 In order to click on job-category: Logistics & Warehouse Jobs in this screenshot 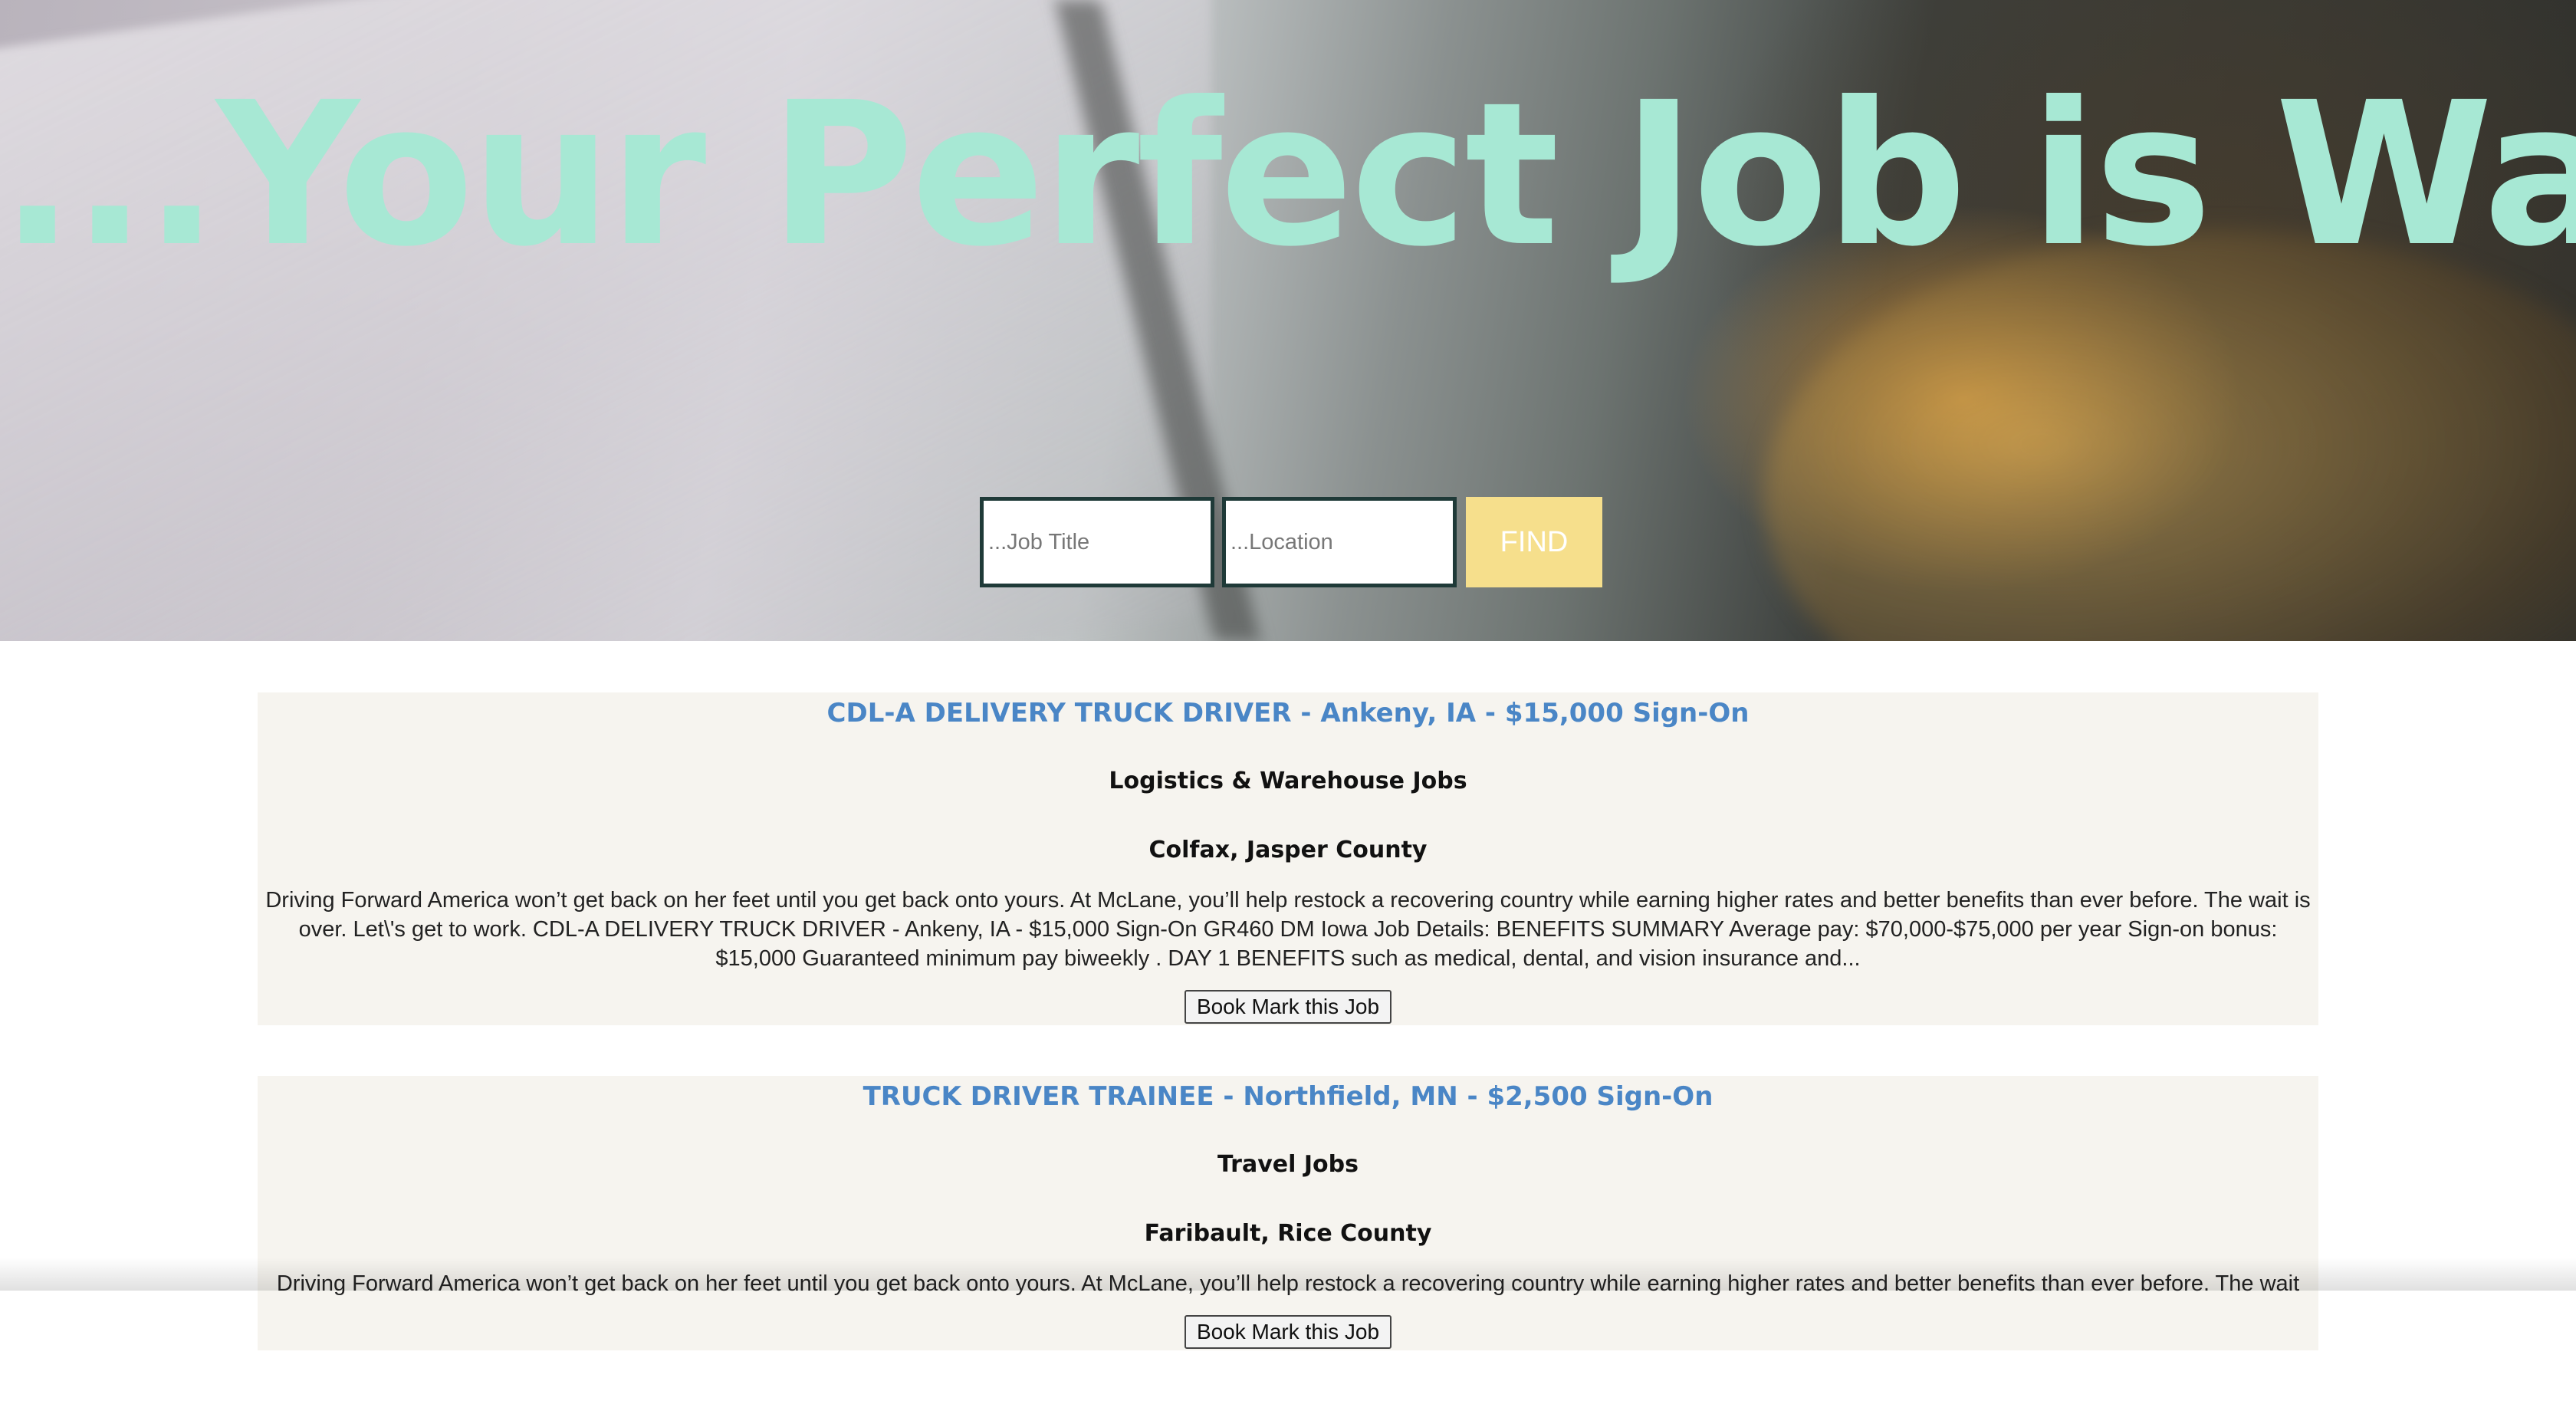, I will do `click(1288, 781)`.